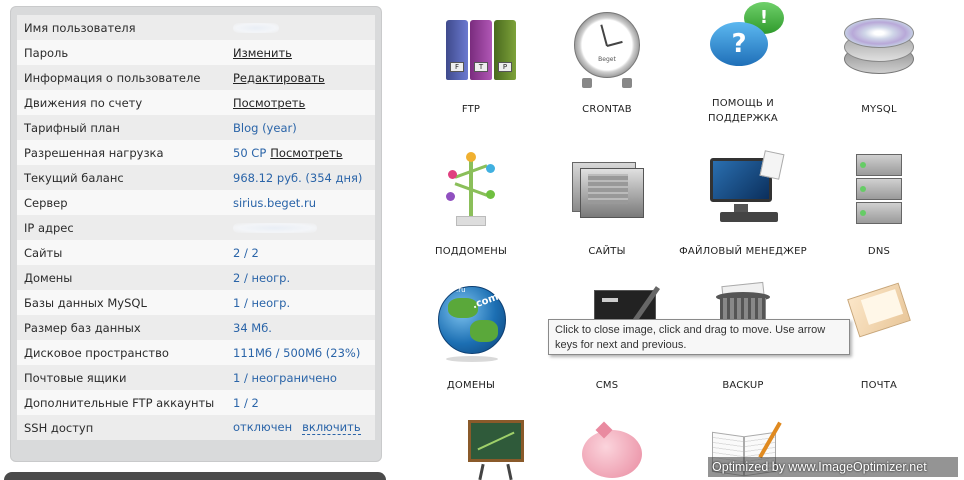 This screenshot has width=964, height=480. Describe the element at coordinates (85, 302) in the screenshot. I see `row-label: Базы данных MySQL` at that location.